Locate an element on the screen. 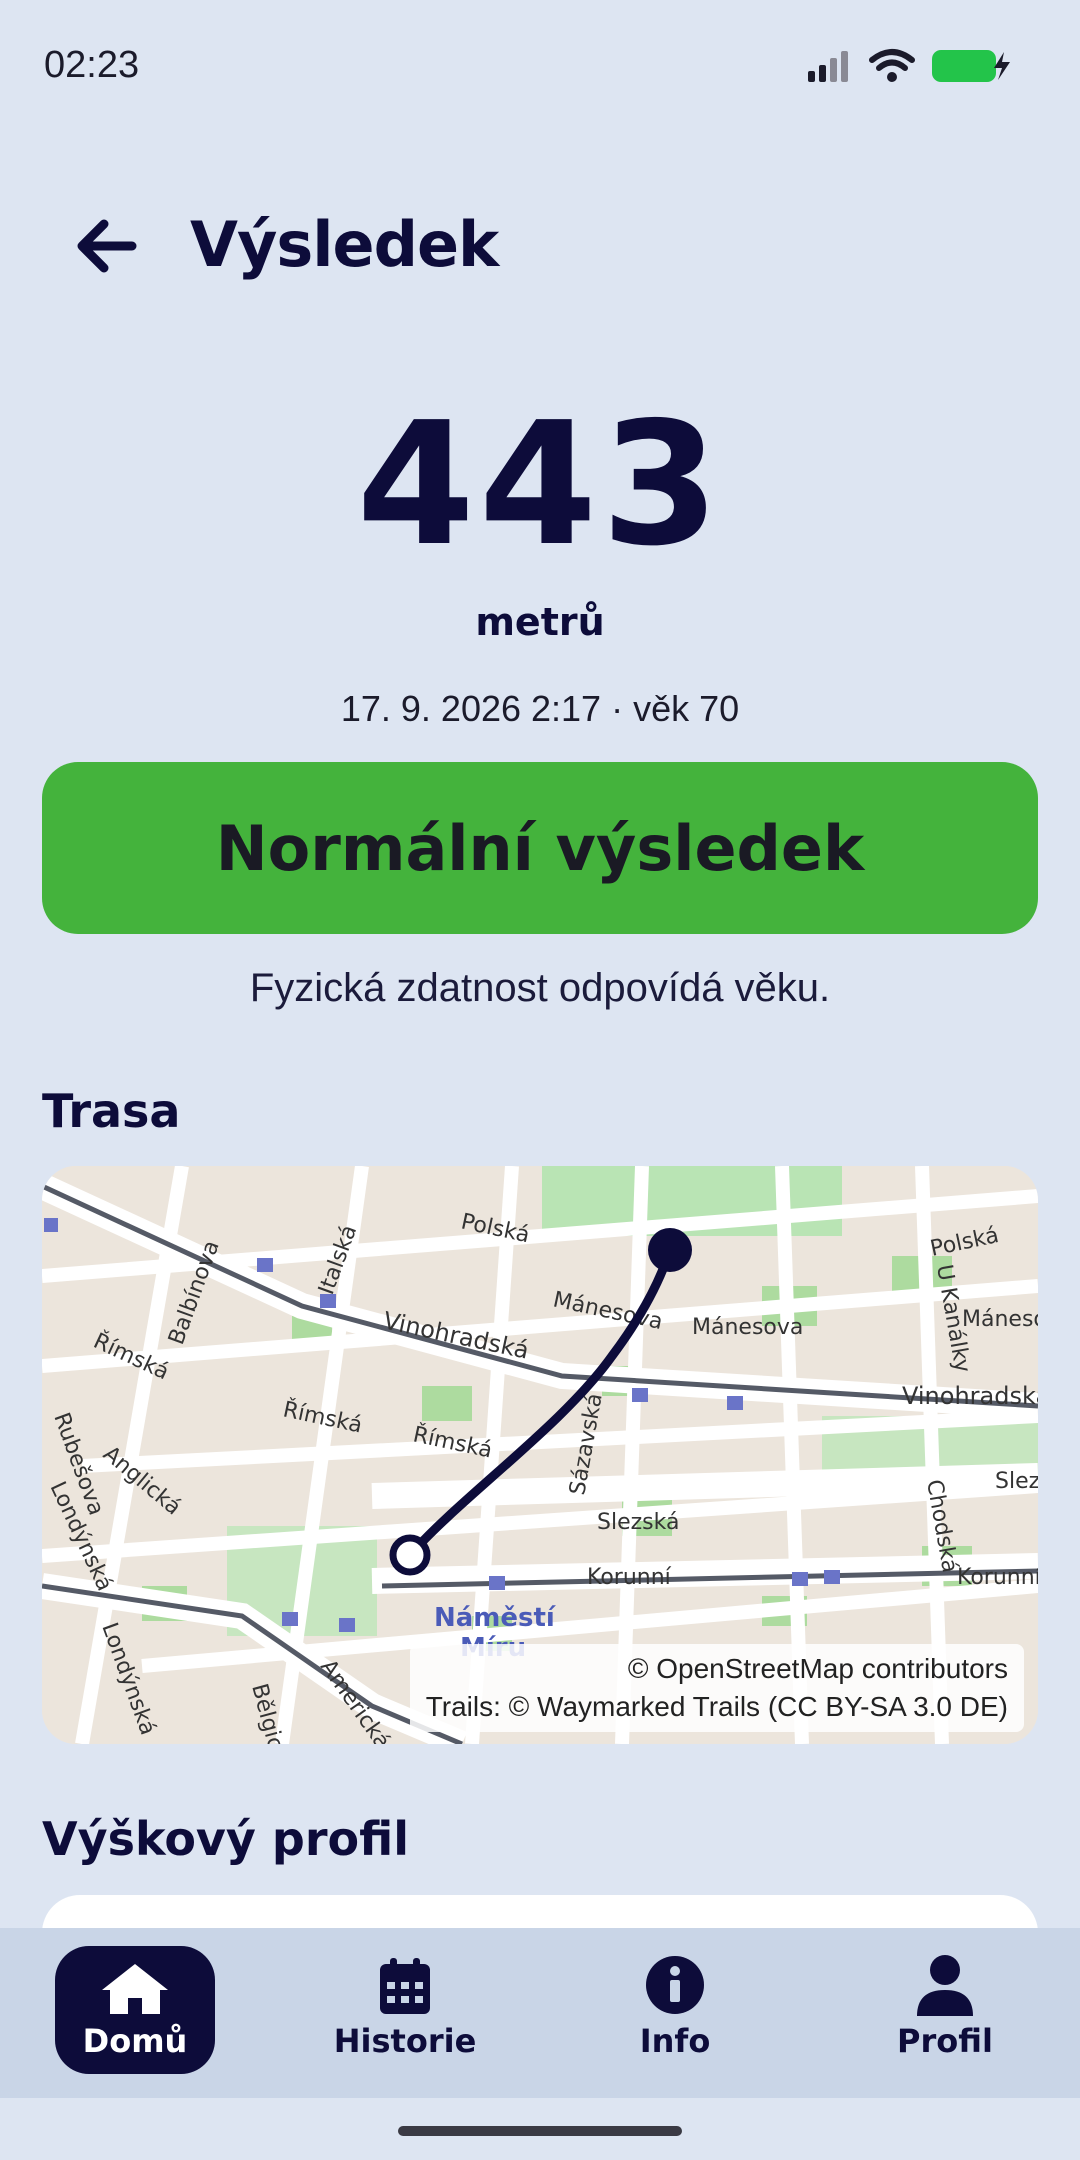  route-section-title: Trasa is located at coordinates (111, 1111).